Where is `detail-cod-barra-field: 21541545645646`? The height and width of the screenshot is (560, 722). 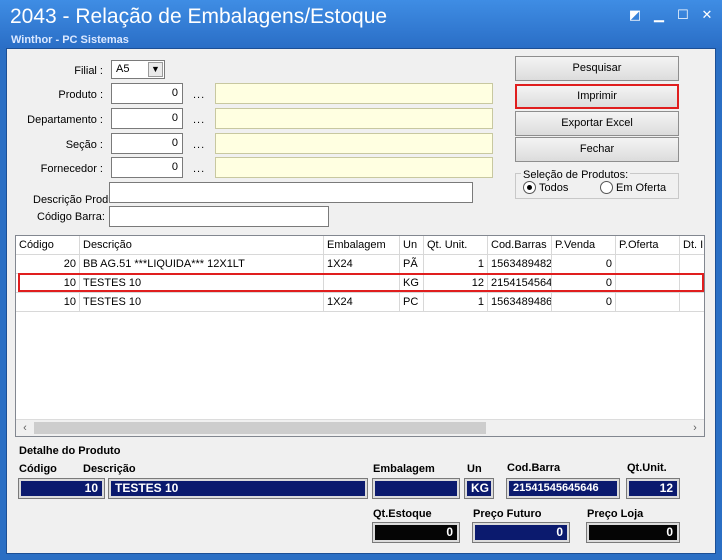 detail-cod-barra-field: 21541545645646 is located at coordinates (563, 488).